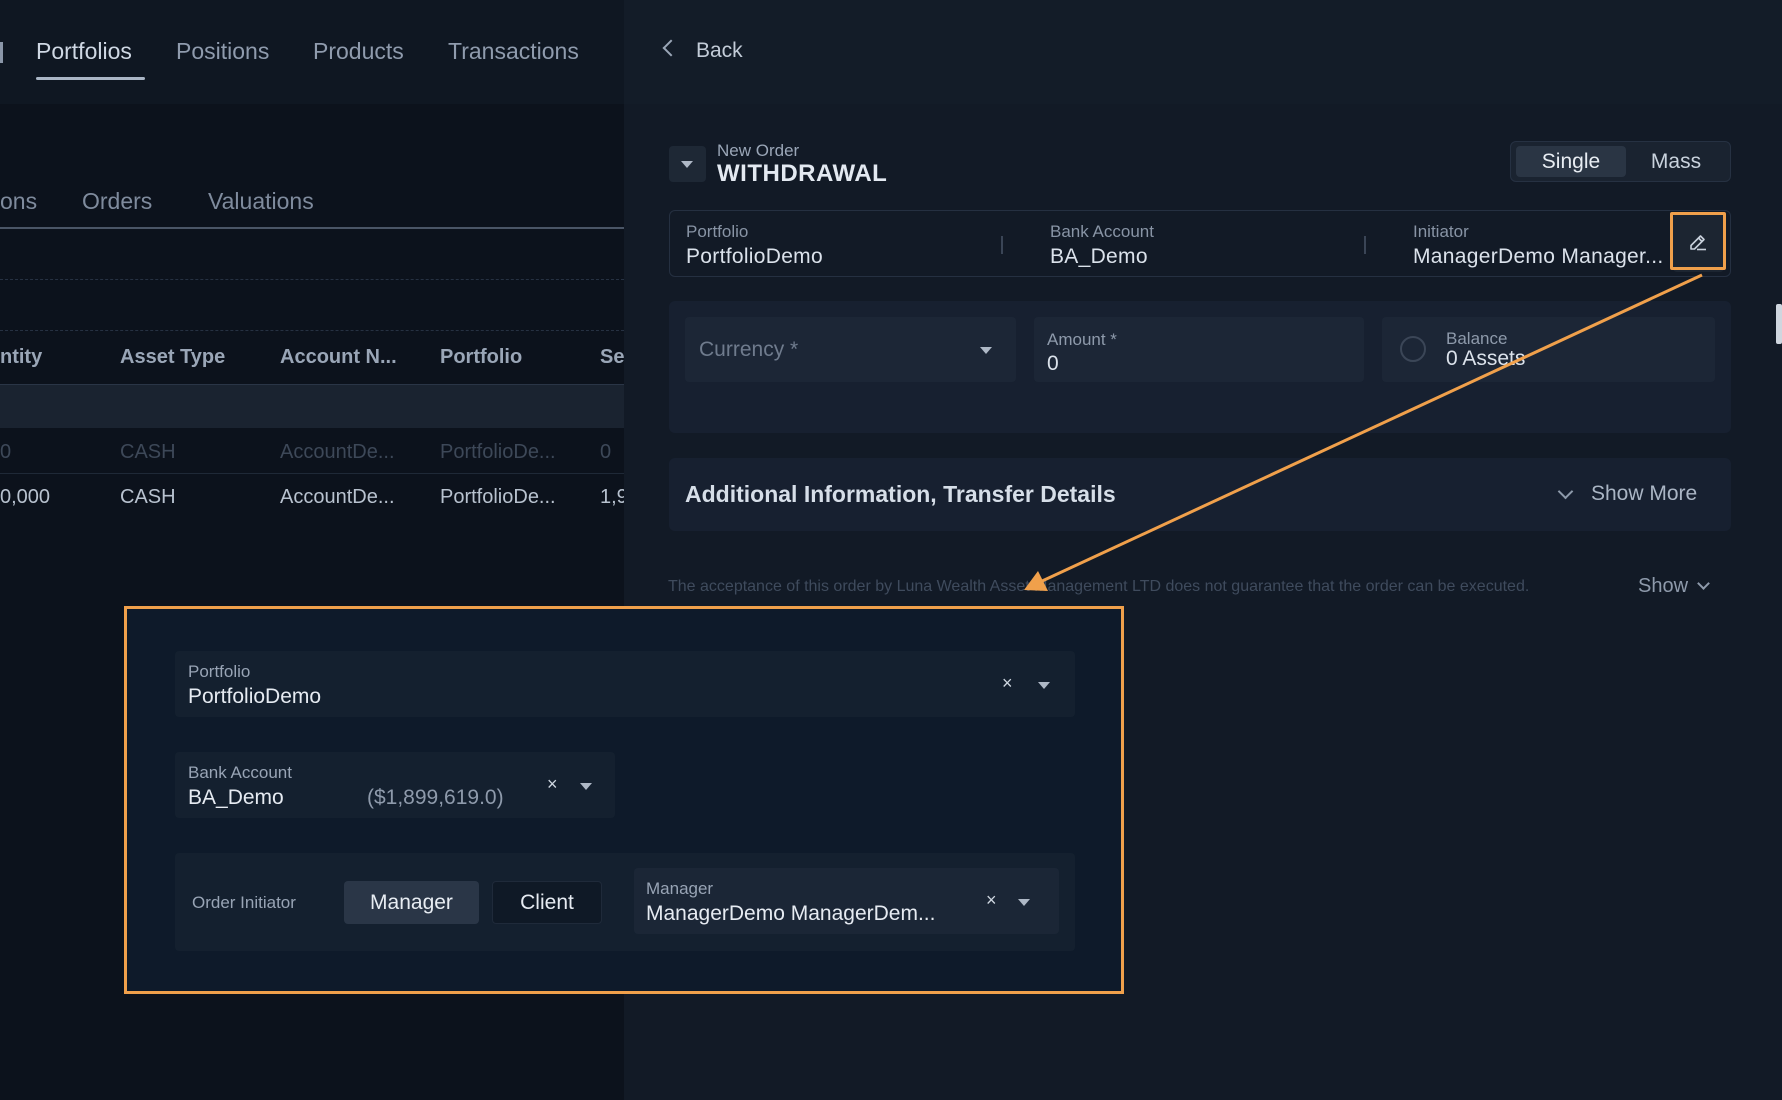  I want to click on sub-tab-positions: ons, so click(18, 201).